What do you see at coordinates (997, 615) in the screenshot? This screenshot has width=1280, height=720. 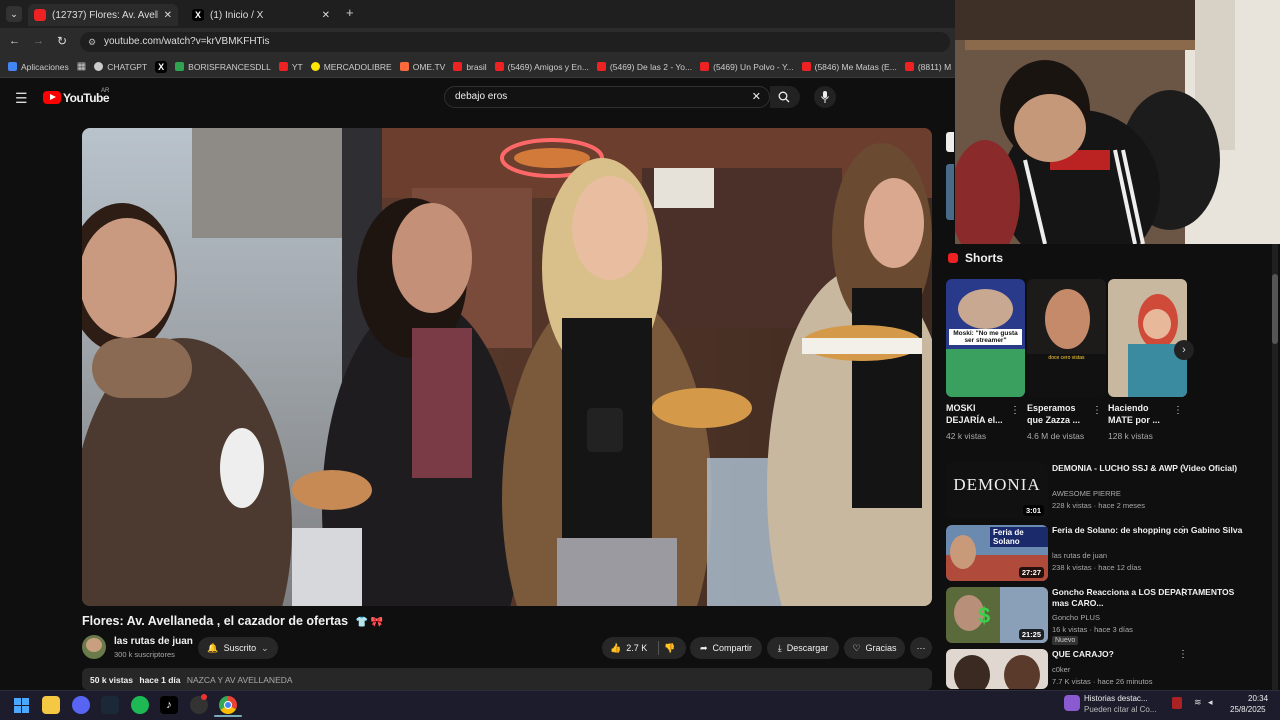 I see `video-thumbnail: $ 21:25` at bounding box center [997, 615].